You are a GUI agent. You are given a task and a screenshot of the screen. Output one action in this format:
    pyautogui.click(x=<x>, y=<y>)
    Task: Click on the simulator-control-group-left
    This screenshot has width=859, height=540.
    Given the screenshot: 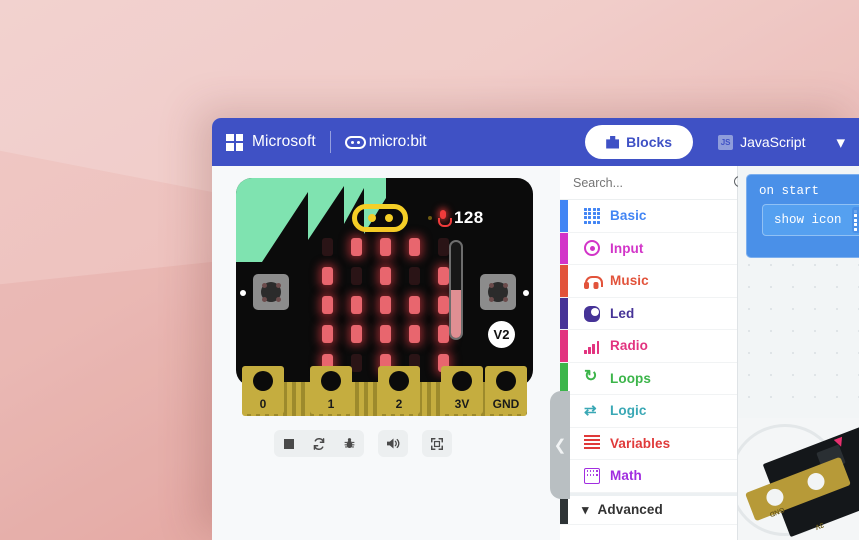 What is the action you would take?
    pyautogui.click(x=319, y=443)
    